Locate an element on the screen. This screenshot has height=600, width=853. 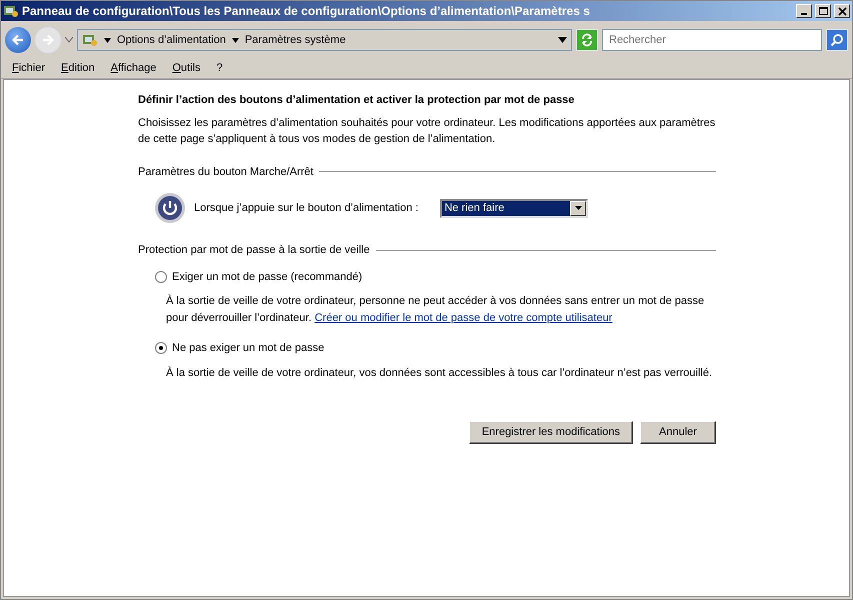
radio-label: Ne pas exiger un mot de passe is located at coordinates (248, 348).